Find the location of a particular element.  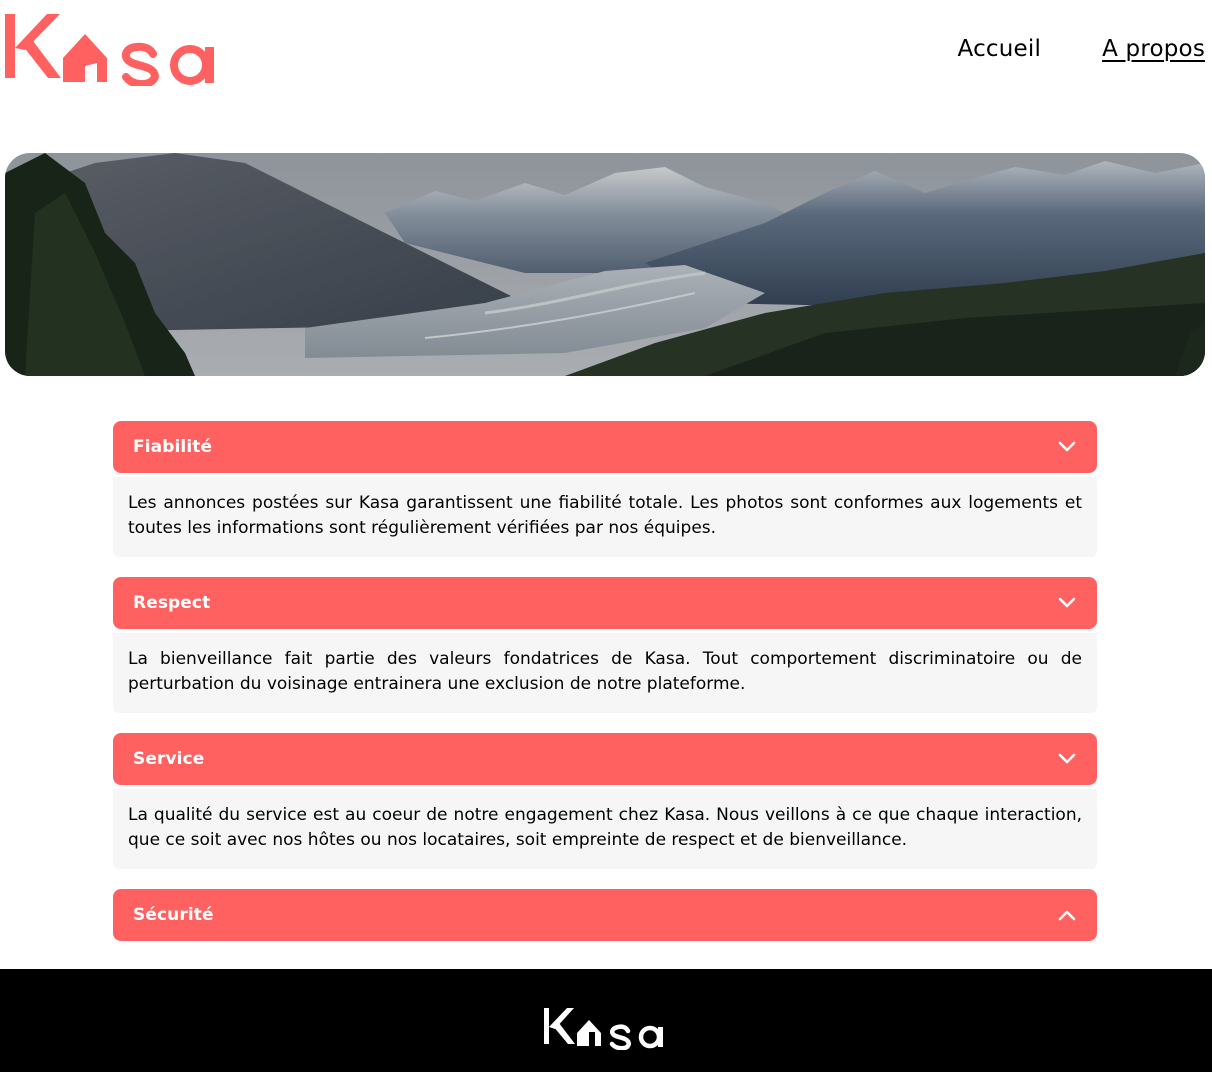

collapse-securite: Sécurité is located at coordinates (605, 915).